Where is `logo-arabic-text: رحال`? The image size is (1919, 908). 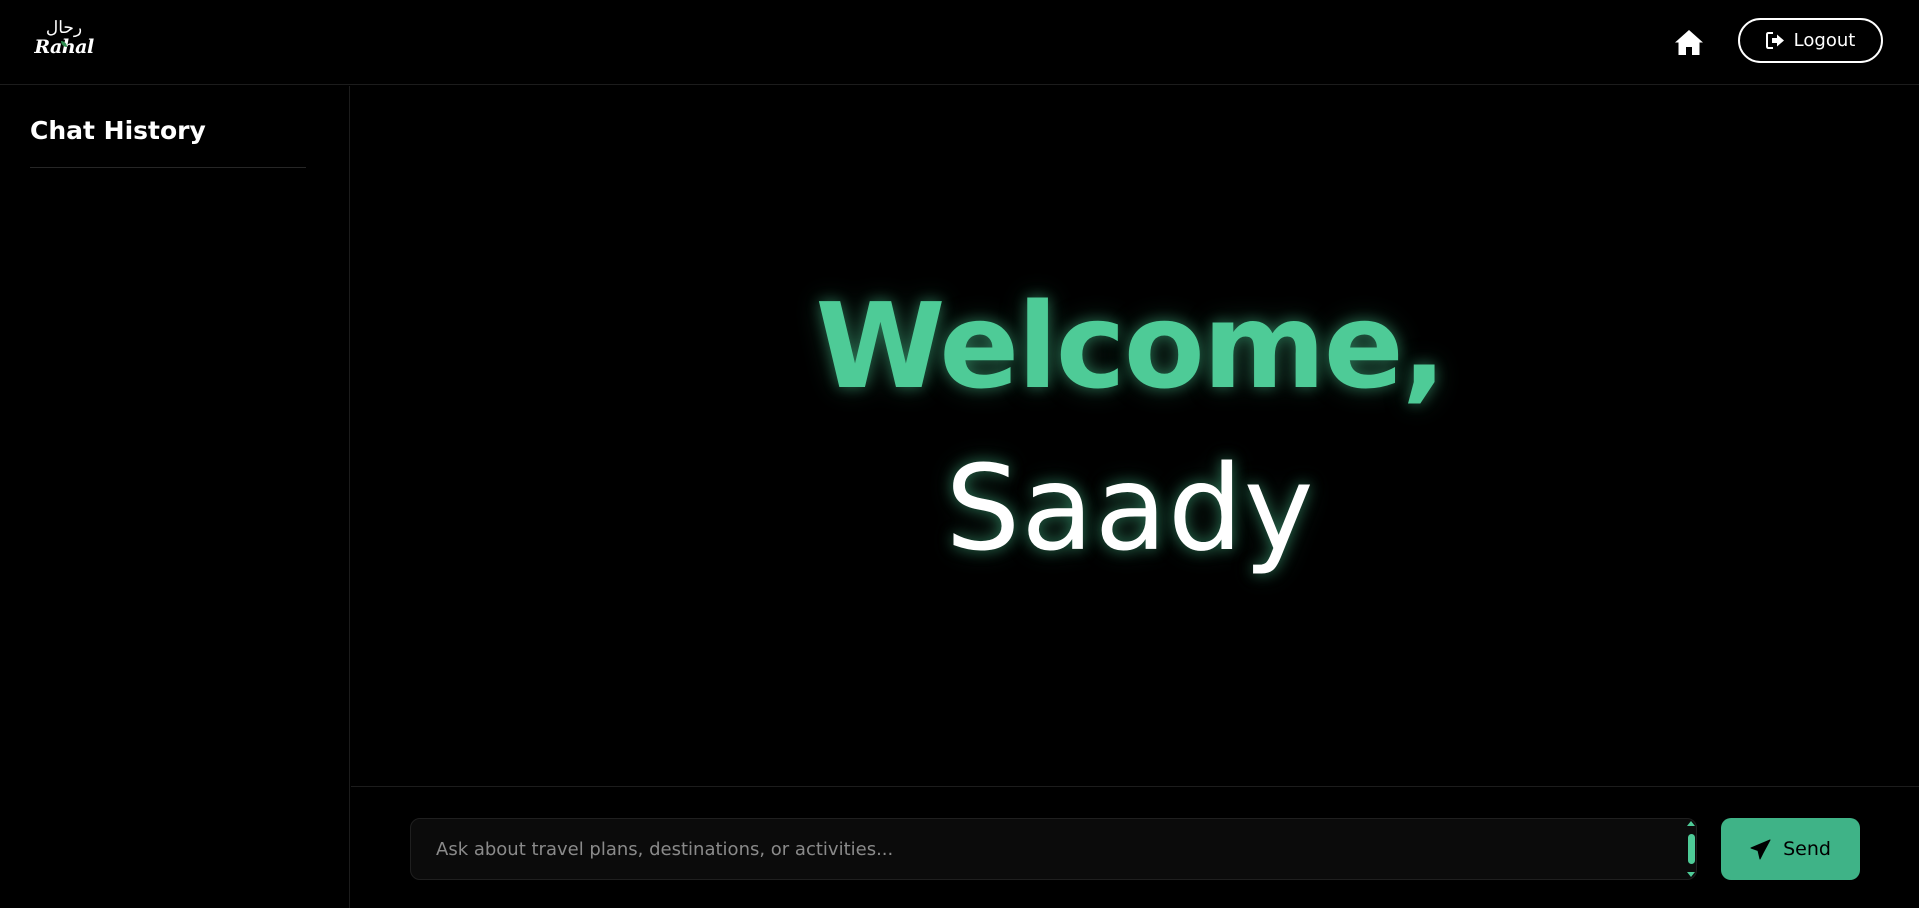 logo-arabic-text: رحال is located at coordinates (64, 27).